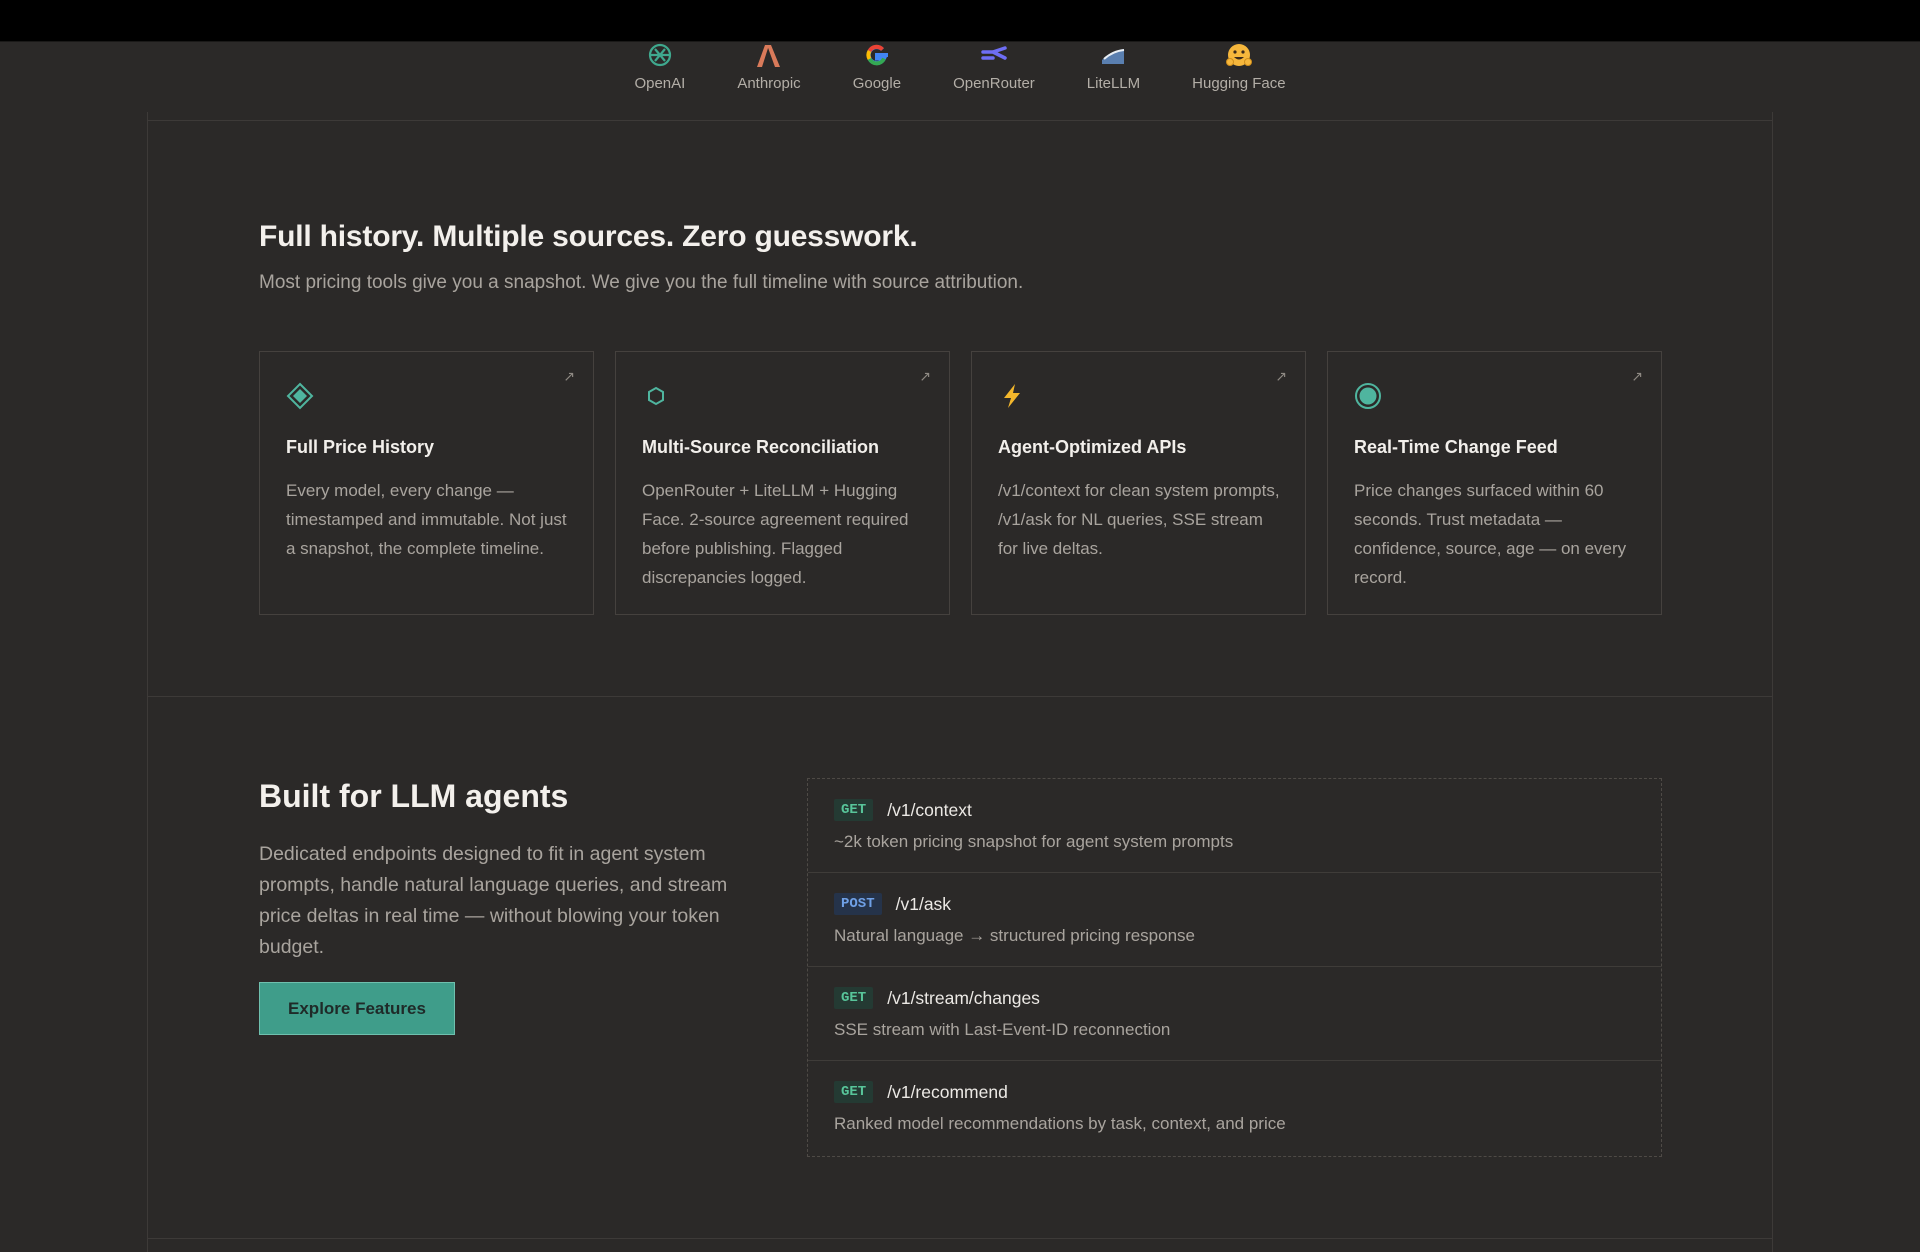  Describe the element at coordinates (768, 56) in the screenshot. I see `anthropic-icon` at that location.